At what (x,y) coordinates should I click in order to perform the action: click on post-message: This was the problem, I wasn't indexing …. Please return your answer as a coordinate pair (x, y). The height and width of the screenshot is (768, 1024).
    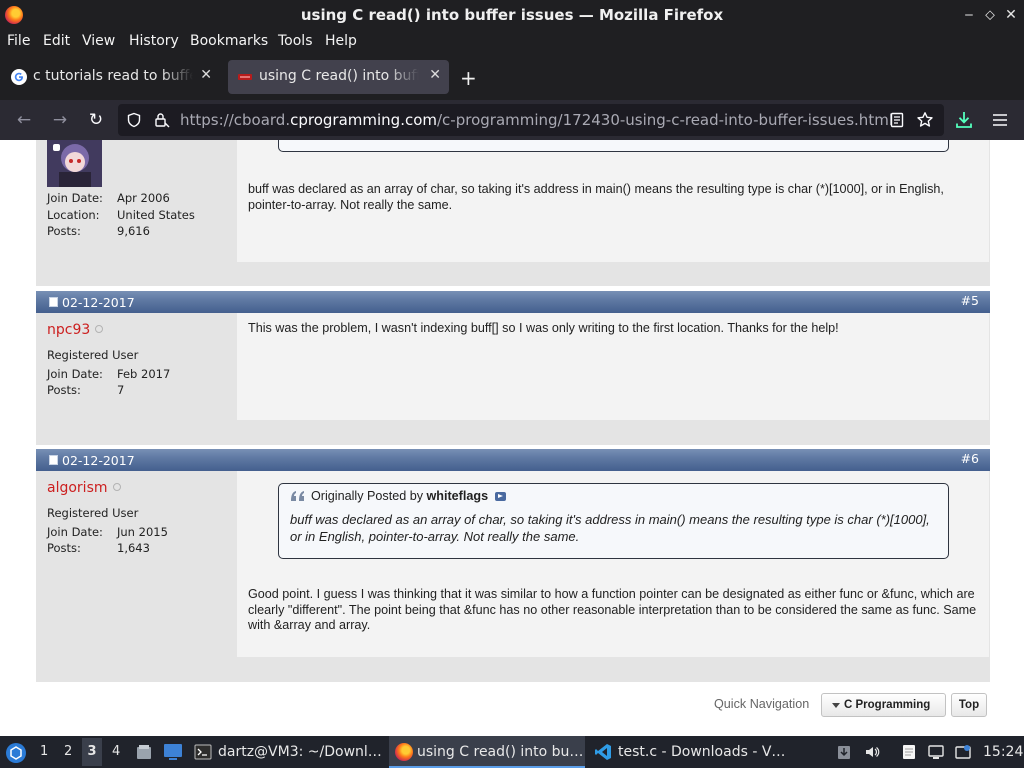
    Looking at the image, I should click on (613, 366).